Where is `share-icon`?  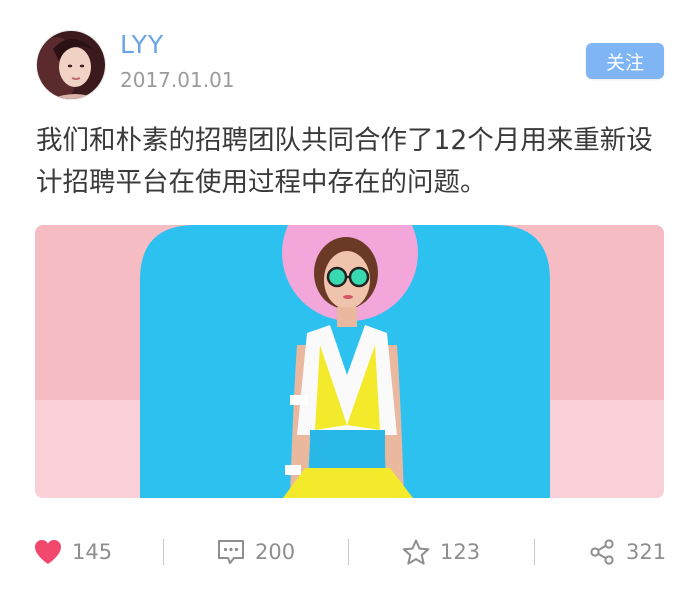 share-icon is located at coordinates (602, 552).